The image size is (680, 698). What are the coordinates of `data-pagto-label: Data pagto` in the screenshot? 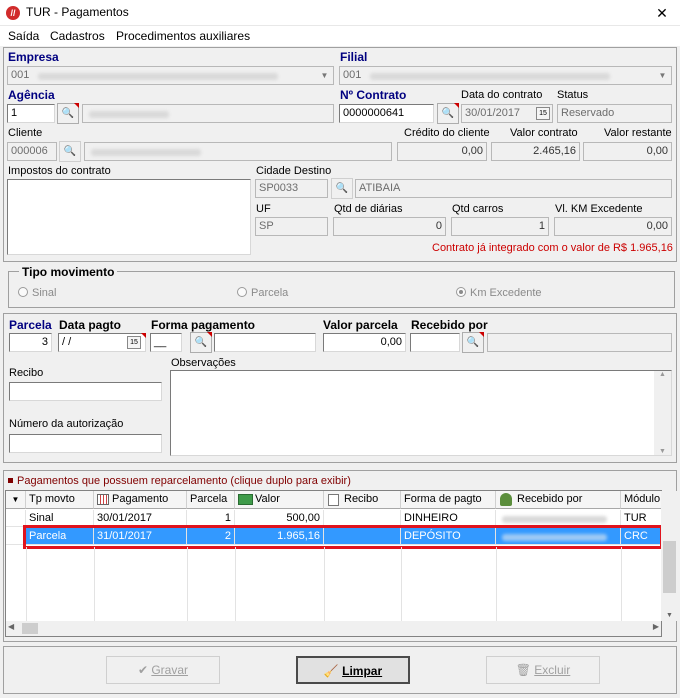 It's located at (90, 325).